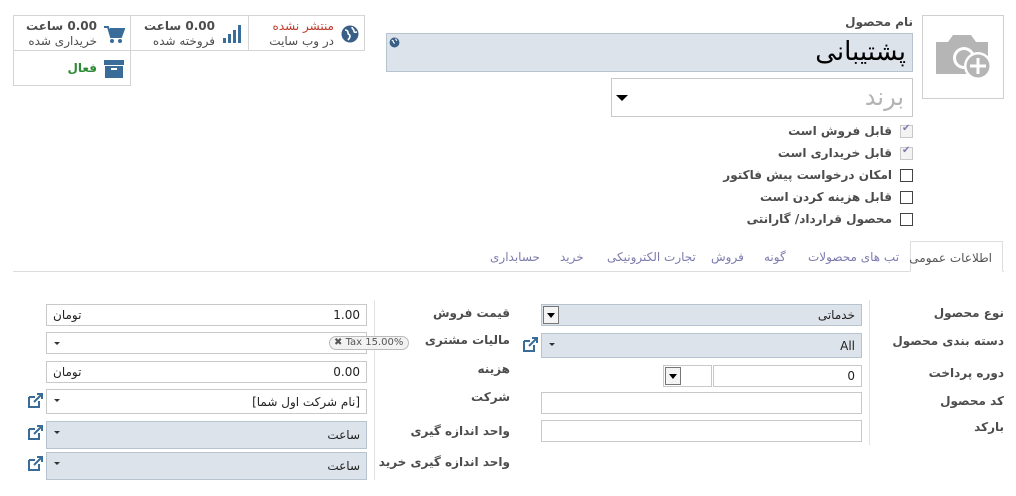 Image resolution: width=1016 pixels, height=496 pixels. What do you see at coordinates (303, 26) in the screenshot?
I see `website-status: منتشر نشده` at bounding box center [303, 26].